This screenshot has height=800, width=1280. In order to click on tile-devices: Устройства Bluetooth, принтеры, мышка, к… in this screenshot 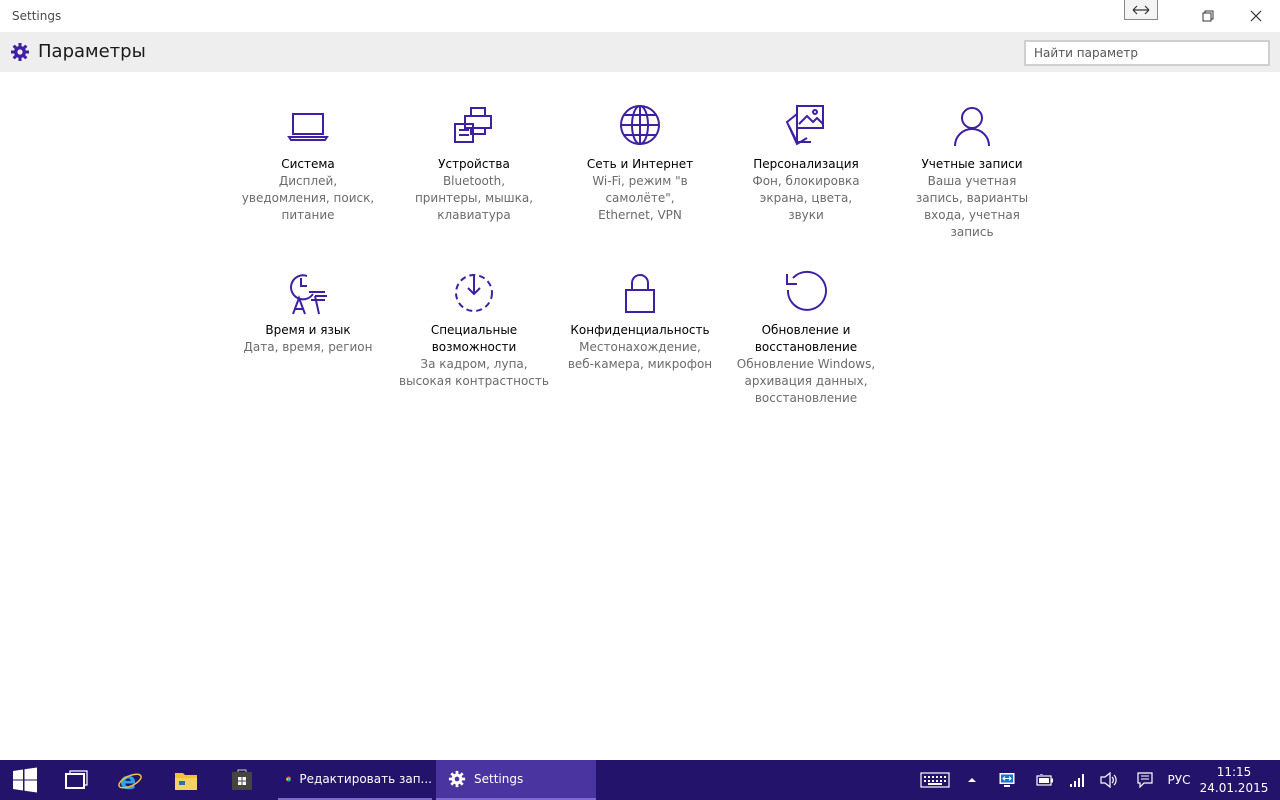, I will do `click(474, 164)`.